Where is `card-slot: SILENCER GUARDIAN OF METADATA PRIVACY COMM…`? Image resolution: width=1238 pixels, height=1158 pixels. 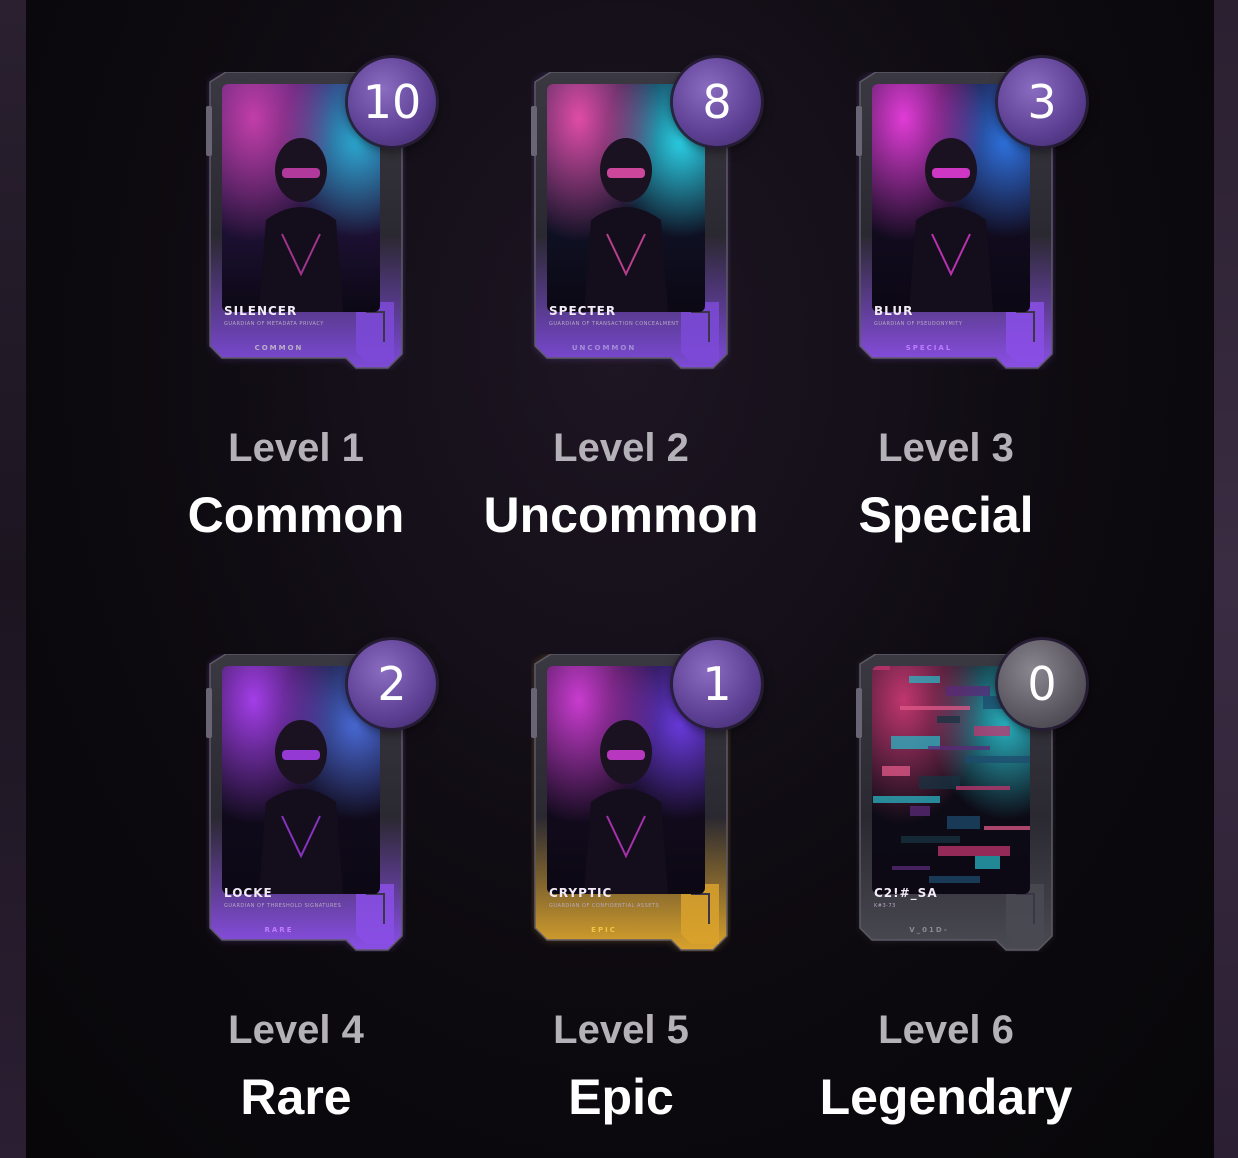
card-slot: SILENCER GUARDIAN OF METADATA PRIVACY COMM… is located at coordinates (296, 318).